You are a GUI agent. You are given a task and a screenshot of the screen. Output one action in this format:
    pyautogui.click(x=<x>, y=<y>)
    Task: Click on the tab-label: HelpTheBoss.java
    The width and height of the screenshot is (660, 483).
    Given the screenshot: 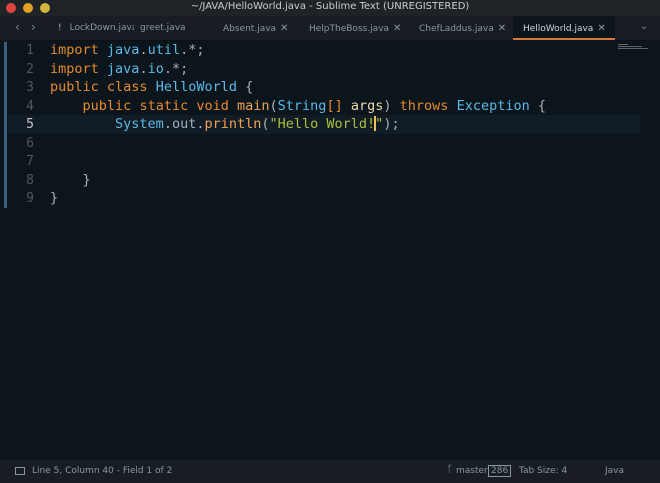 What is the action you would take?
    pyautogui.click(x=349, y=29)
    